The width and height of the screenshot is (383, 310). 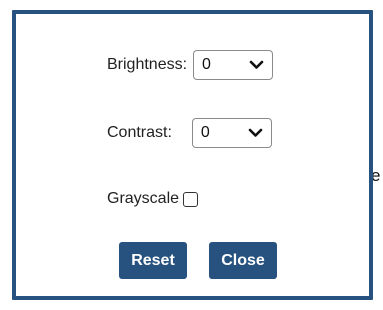 What do you see at coordinates (205, 132) in the screenshot?
I see `contrast-select-value: 0` at bounding box center [205, 132].